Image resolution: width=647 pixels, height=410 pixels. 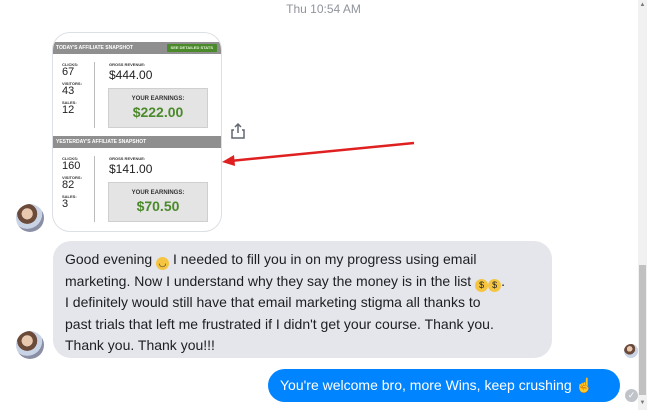 I want to click on yesterday-snapshot-title: YESTERDAY'S AFFILIATE SNAPSHOT, so click(x=101, y=142).